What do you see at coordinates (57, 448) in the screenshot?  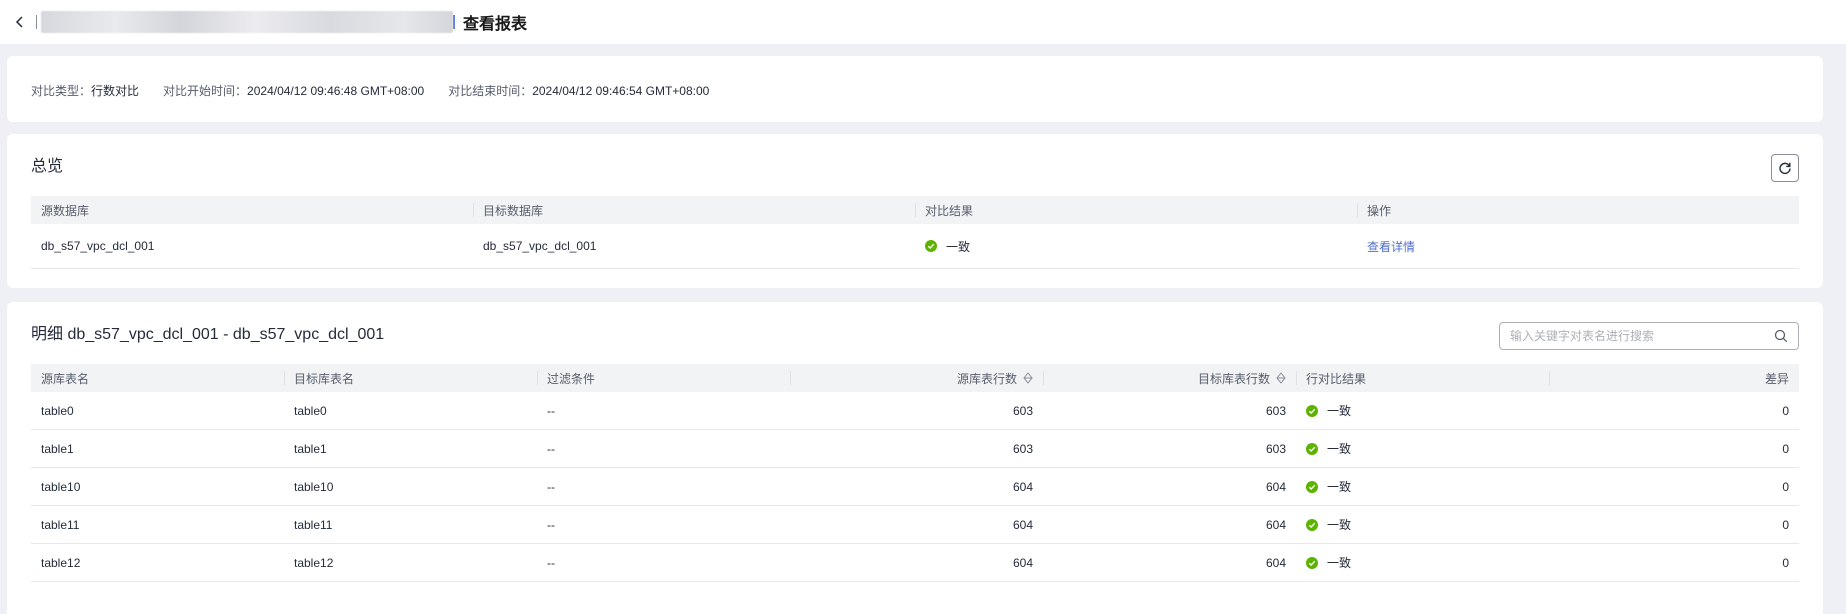 I see `source-table-cell: table1` at bounding box center [57, 448].